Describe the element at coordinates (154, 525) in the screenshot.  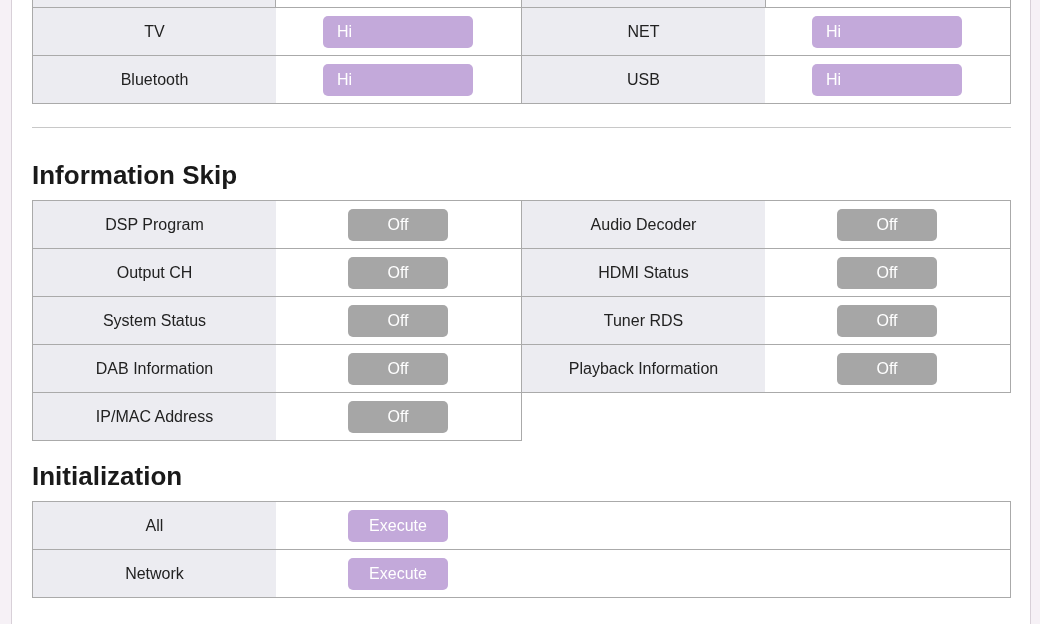
I see `setting-label: All` at that location.